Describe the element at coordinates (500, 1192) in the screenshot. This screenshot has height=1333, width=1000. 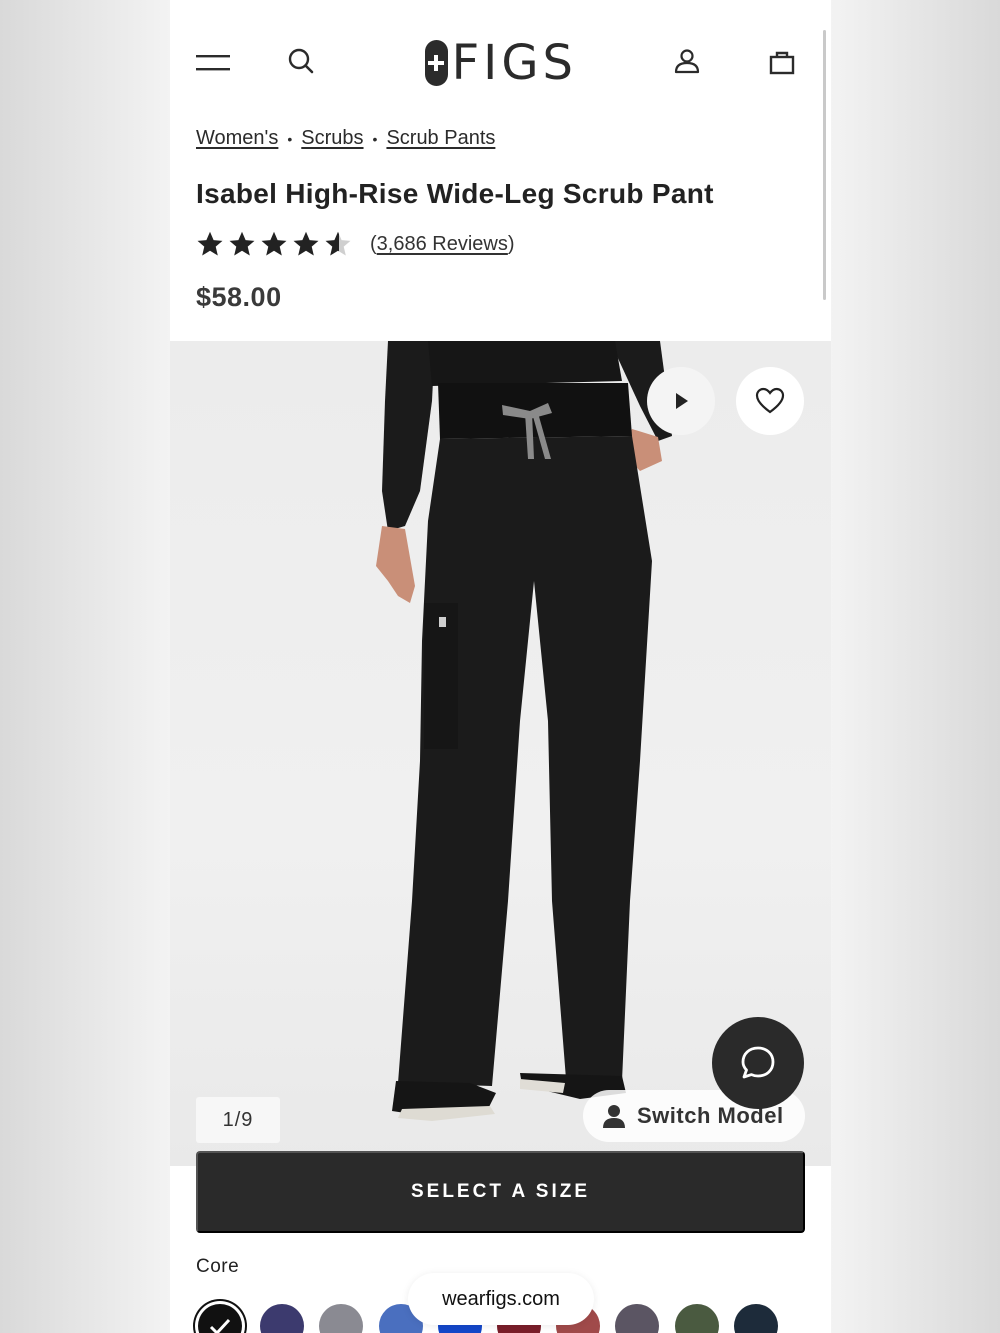
I see `select-size-button: SELECT A SIZE` at that location.